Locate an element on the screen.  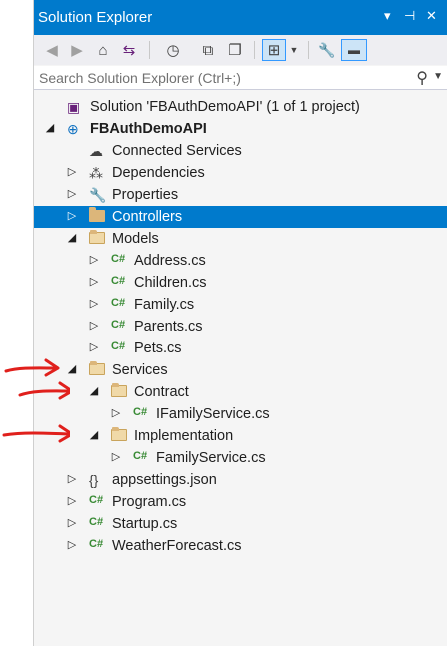
tree-item-label: Services is located at coordinates (140, 370).